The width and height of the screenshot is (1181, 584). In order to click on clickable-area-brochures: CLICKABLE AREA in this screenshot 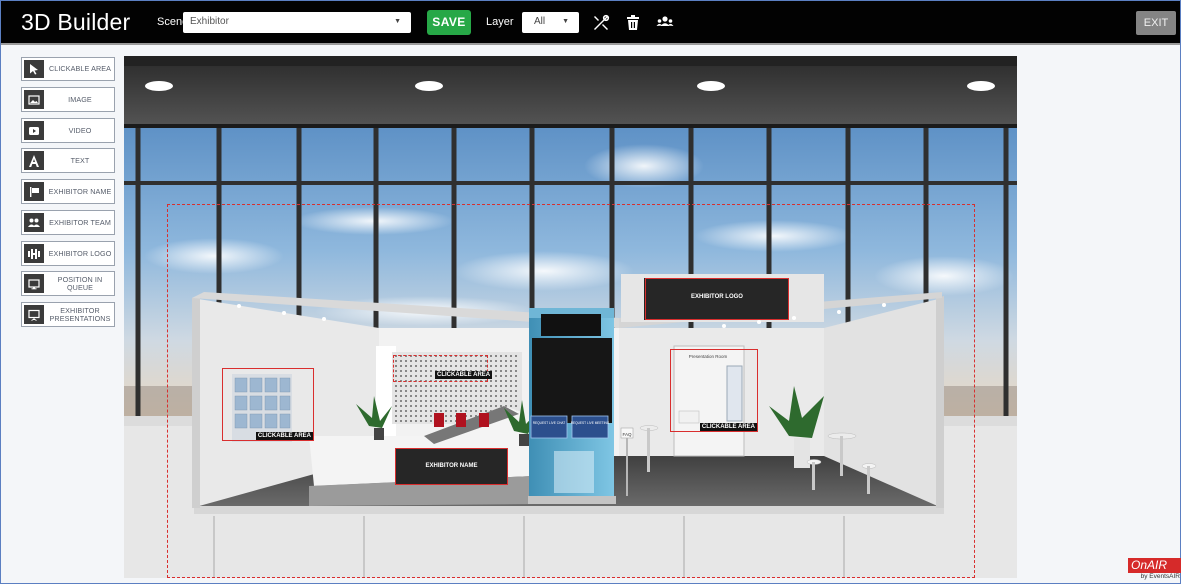, I will do `click(268, 404)`.